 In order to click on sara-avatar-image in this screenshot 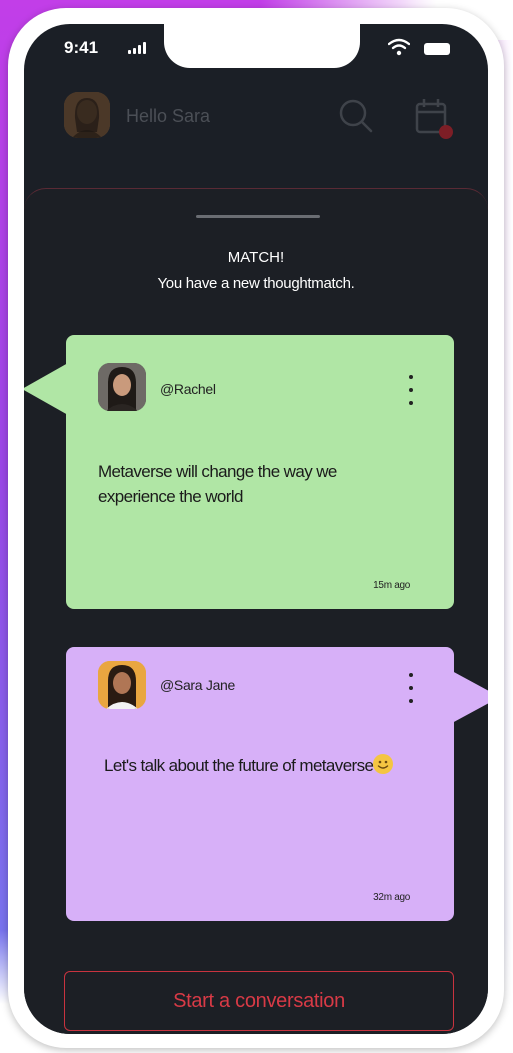, I will do `click(122, 685)`.